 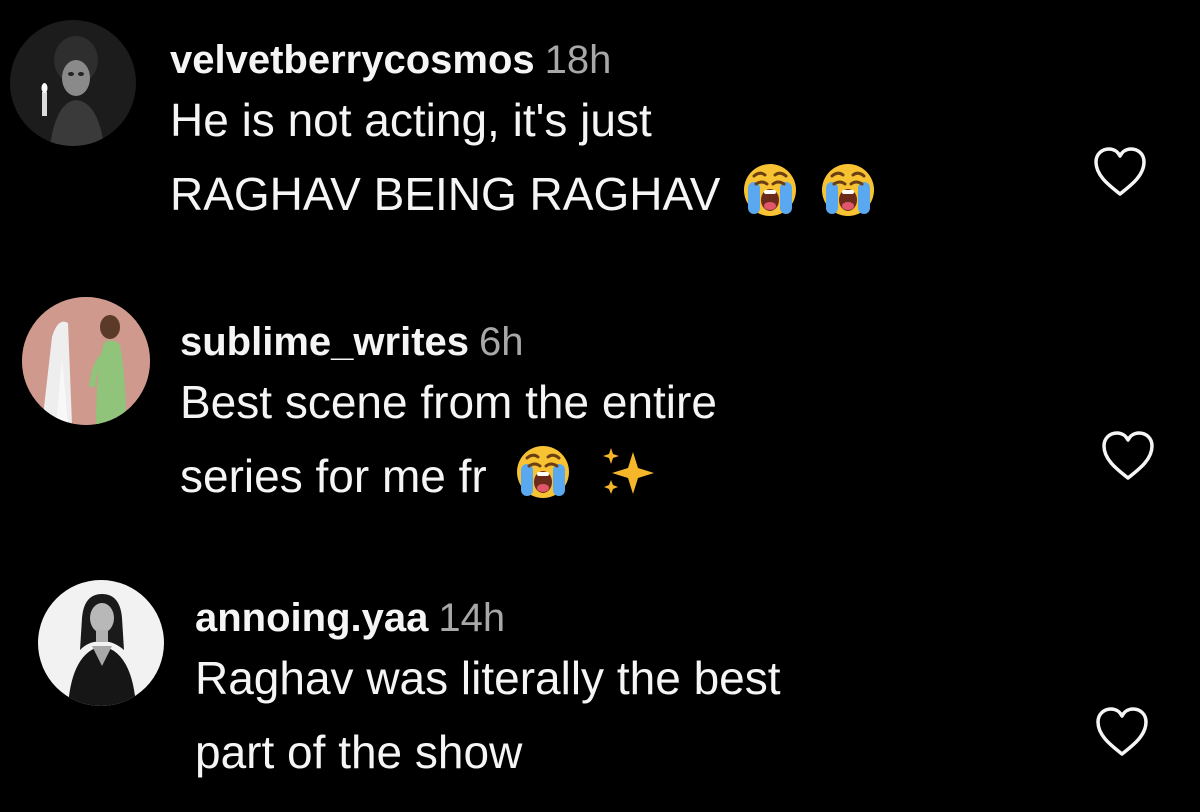 I want to click on comment-text-line: Raghav was literally the best, so click(x=488, y=678).